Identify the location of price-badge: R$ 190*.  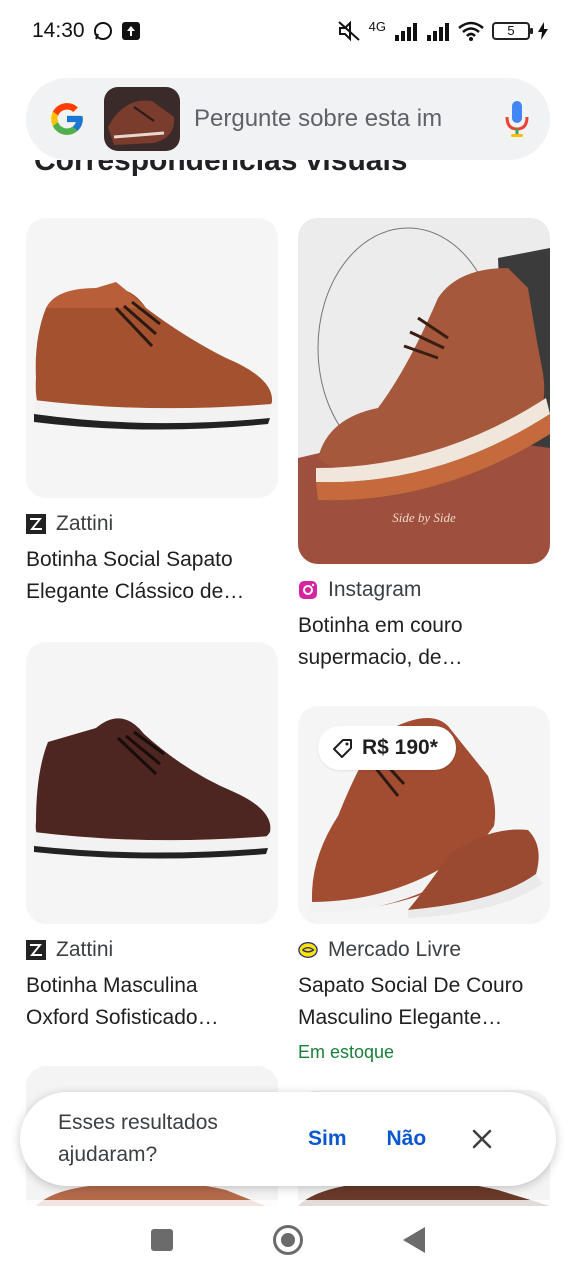
(387, 748).